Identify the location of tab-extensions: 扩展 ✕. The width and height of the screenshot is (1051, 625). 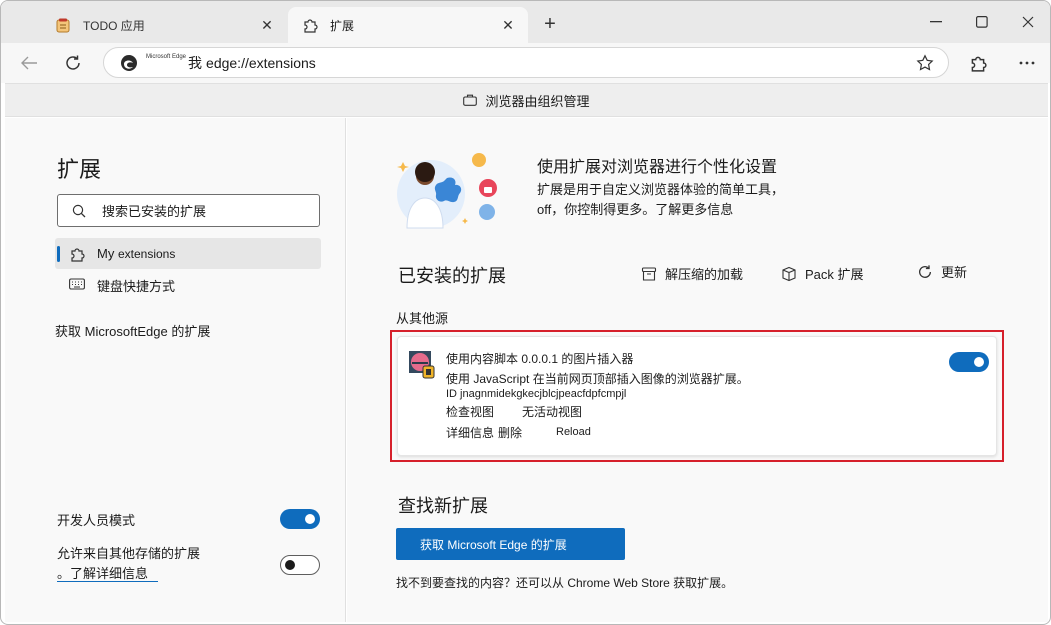
(408, 25).